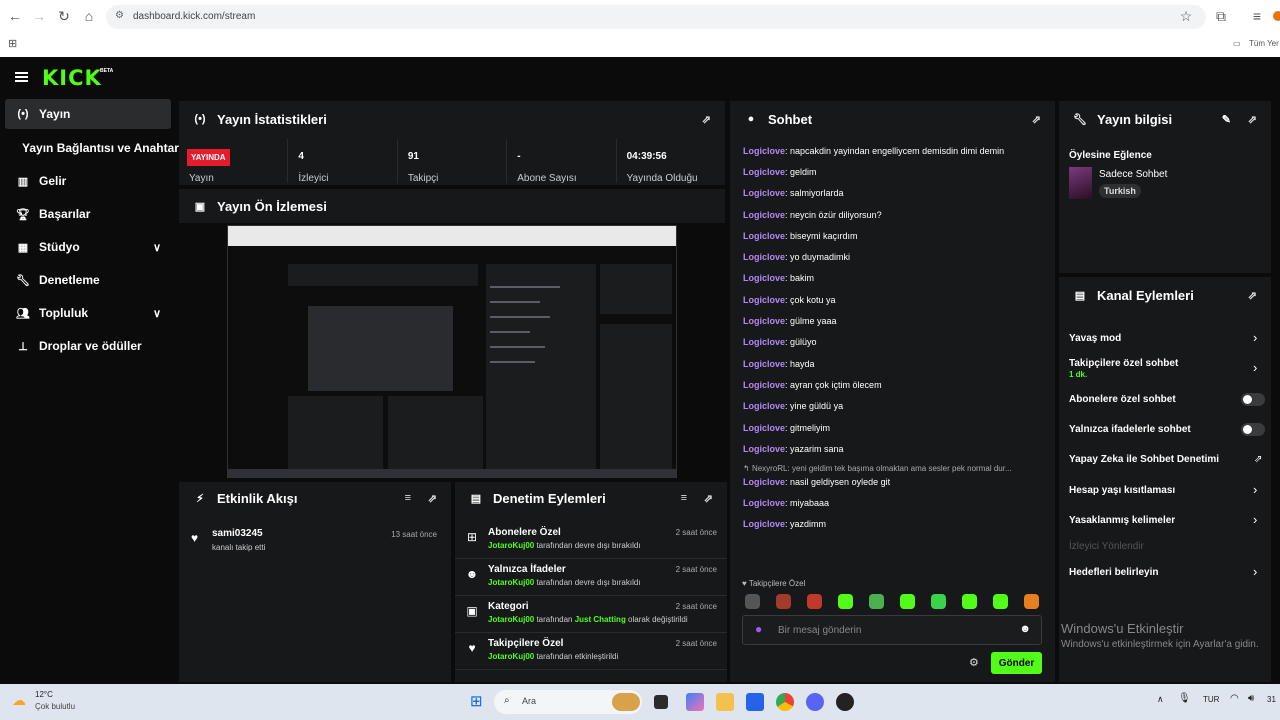 This screenshot has height=720, width=1280. I want to click on mic-icon: ●, so click(758, 629).